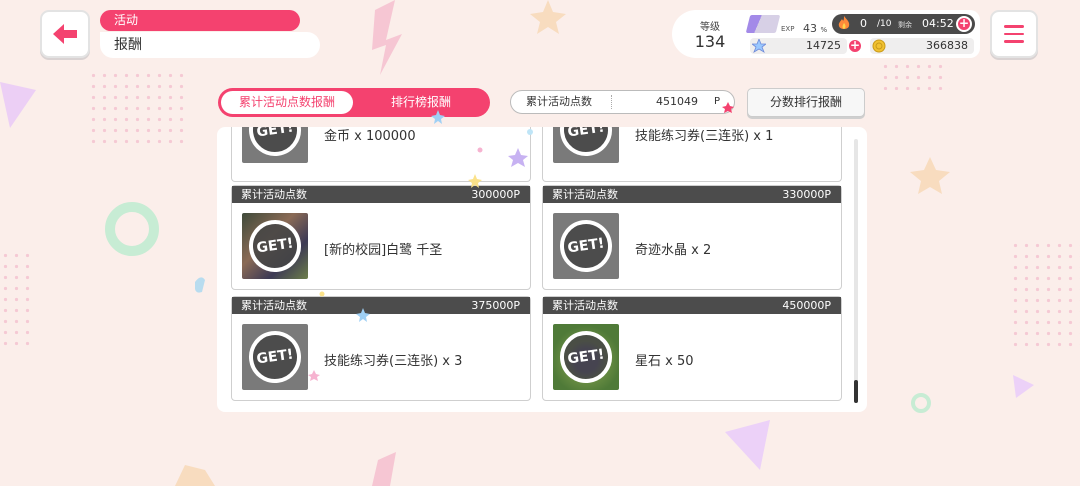 The height and width of the screenshot is (486, 1080). I want to click on stamina-timer: 04:52, so click(938, 23).